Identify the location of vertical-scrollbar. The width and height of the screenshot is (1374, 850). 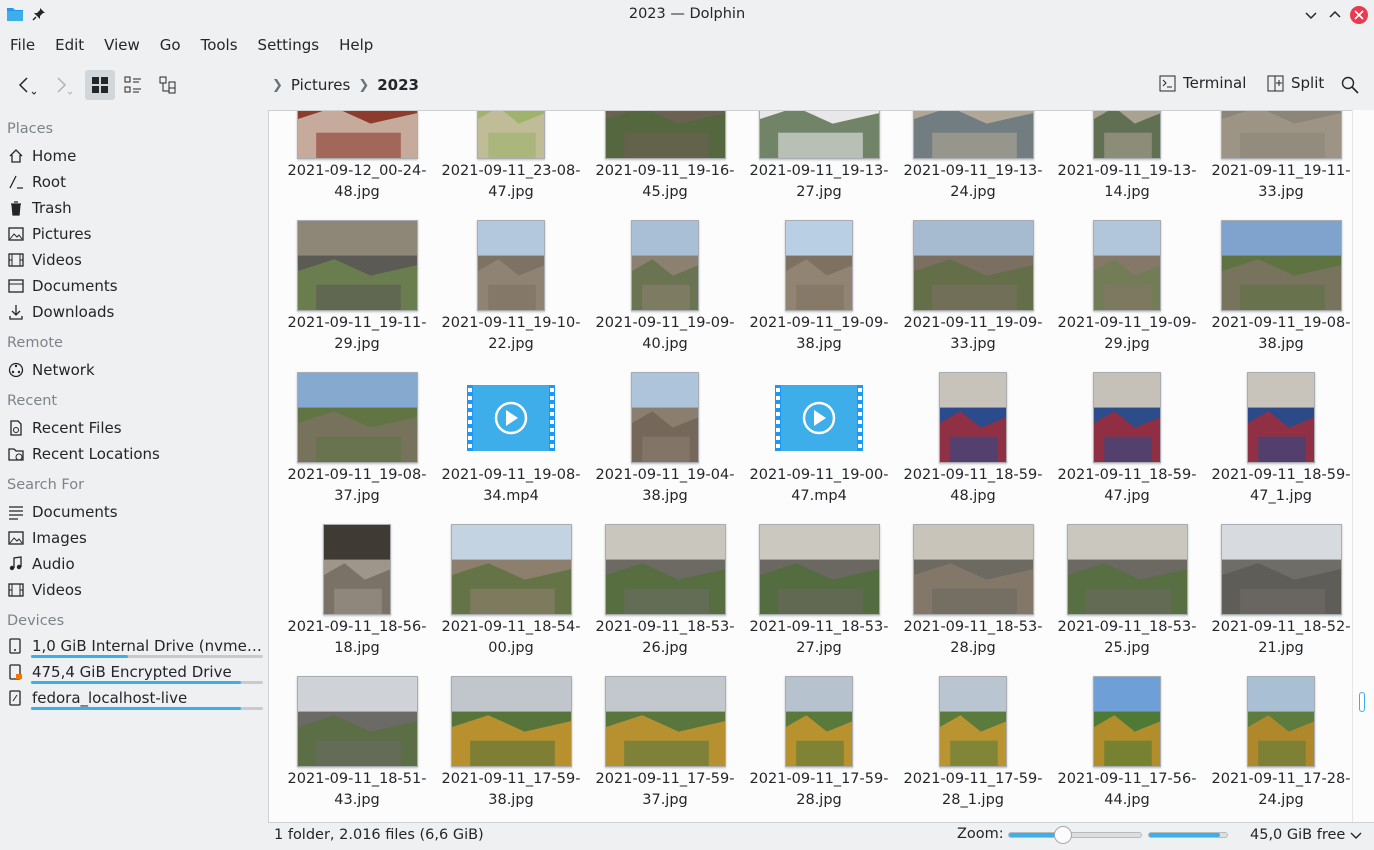
(1363, 466).